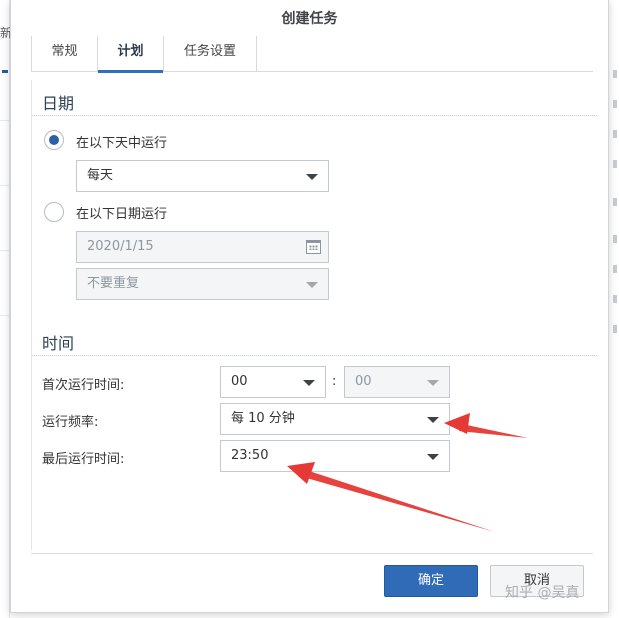 This screenshot has height=618, width=619. What do you see at coordinates (54, 140) in the screenshot?
I see `run-on-days-radio` at bounding box center [54, 140].